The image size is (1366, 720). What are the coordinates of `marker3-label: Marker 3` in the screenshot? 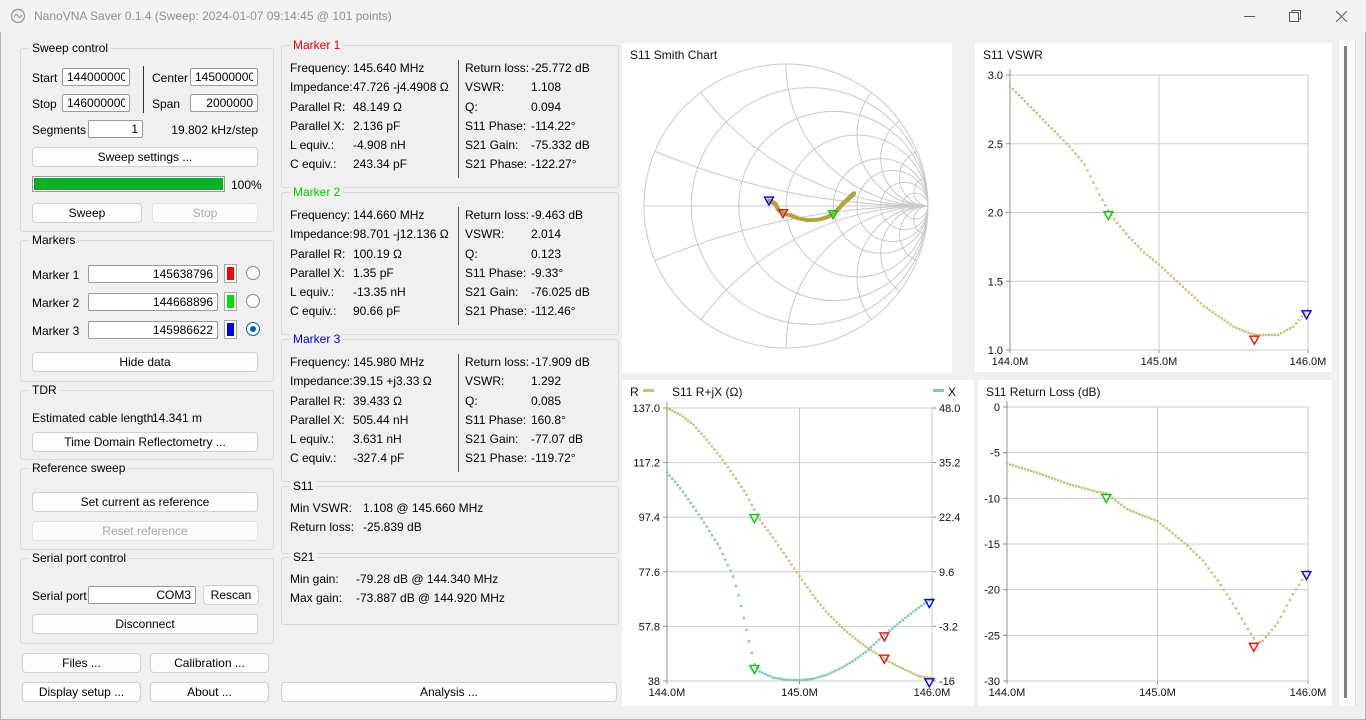 It's located at (56, 331).